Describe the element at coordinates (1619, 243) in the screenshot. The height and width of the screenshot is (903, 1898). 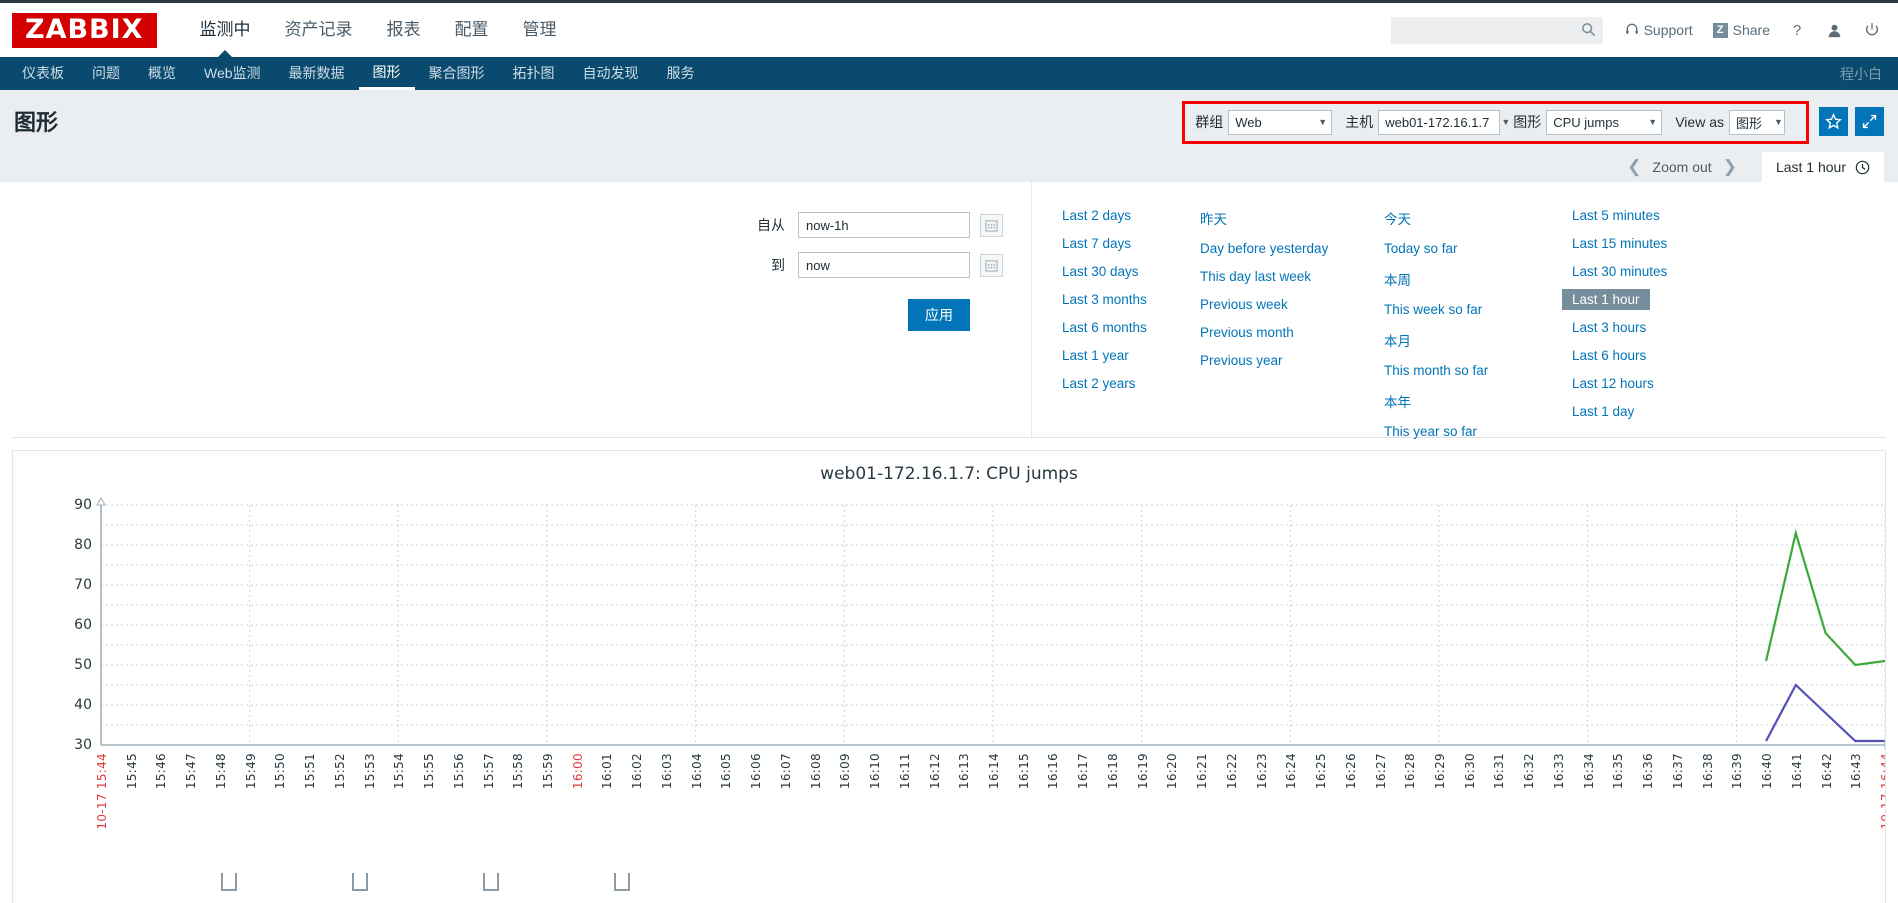
I see `quick-range-item: Last 15 minutes` at that location.